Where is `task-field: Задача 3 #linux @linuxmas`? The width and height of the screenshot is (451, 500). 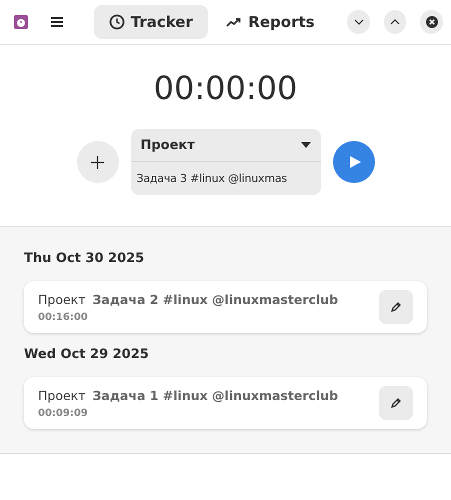
task-field: Задача 3 #linux @linuxmas is located at coordinates (225, 178).